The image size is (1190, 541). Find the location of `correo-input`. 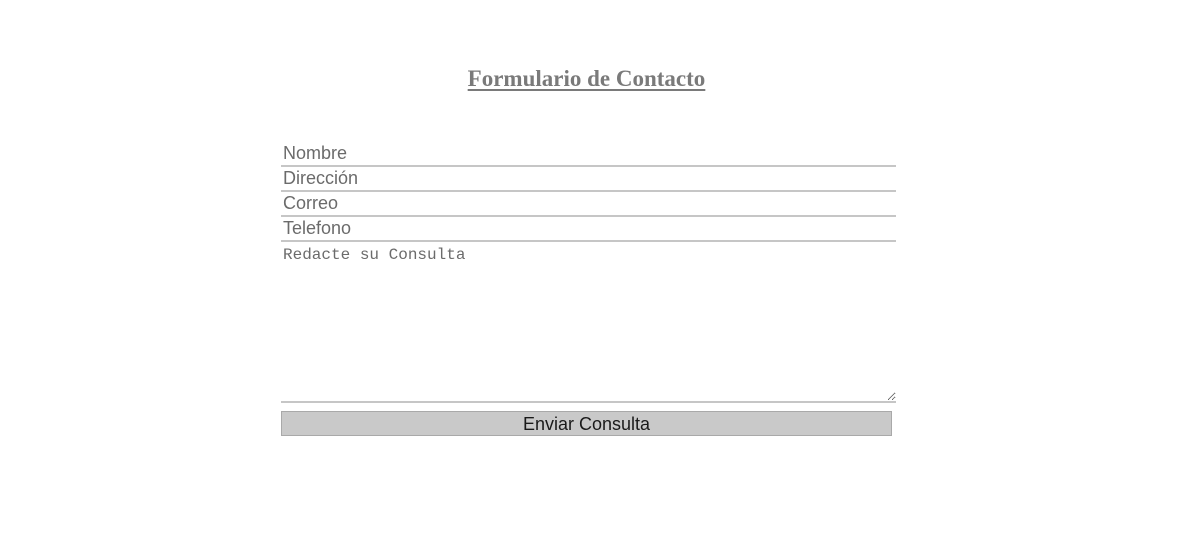

correo-input is located at coordinates (588, 204).